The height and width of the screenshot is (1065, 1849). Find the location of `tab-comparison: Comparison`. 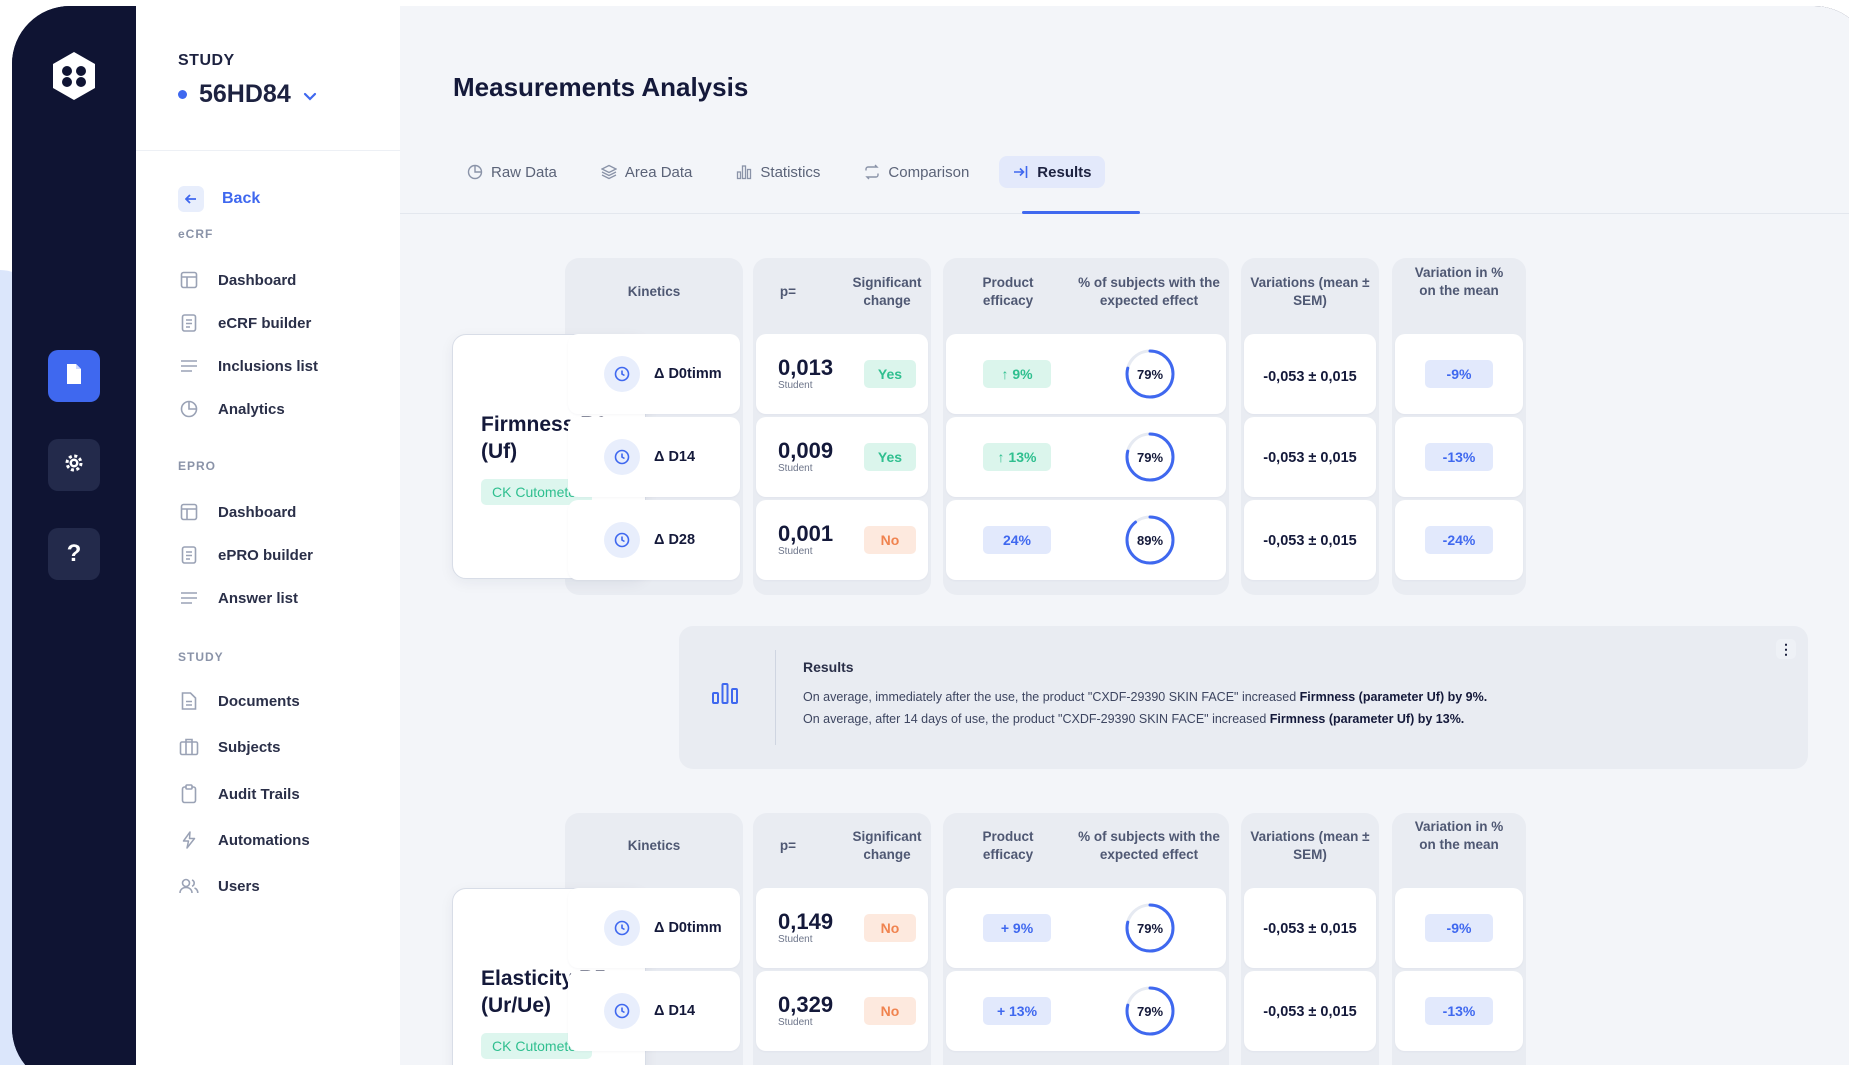

tab-comparison: Comparison is located at coordinates (916, 172).